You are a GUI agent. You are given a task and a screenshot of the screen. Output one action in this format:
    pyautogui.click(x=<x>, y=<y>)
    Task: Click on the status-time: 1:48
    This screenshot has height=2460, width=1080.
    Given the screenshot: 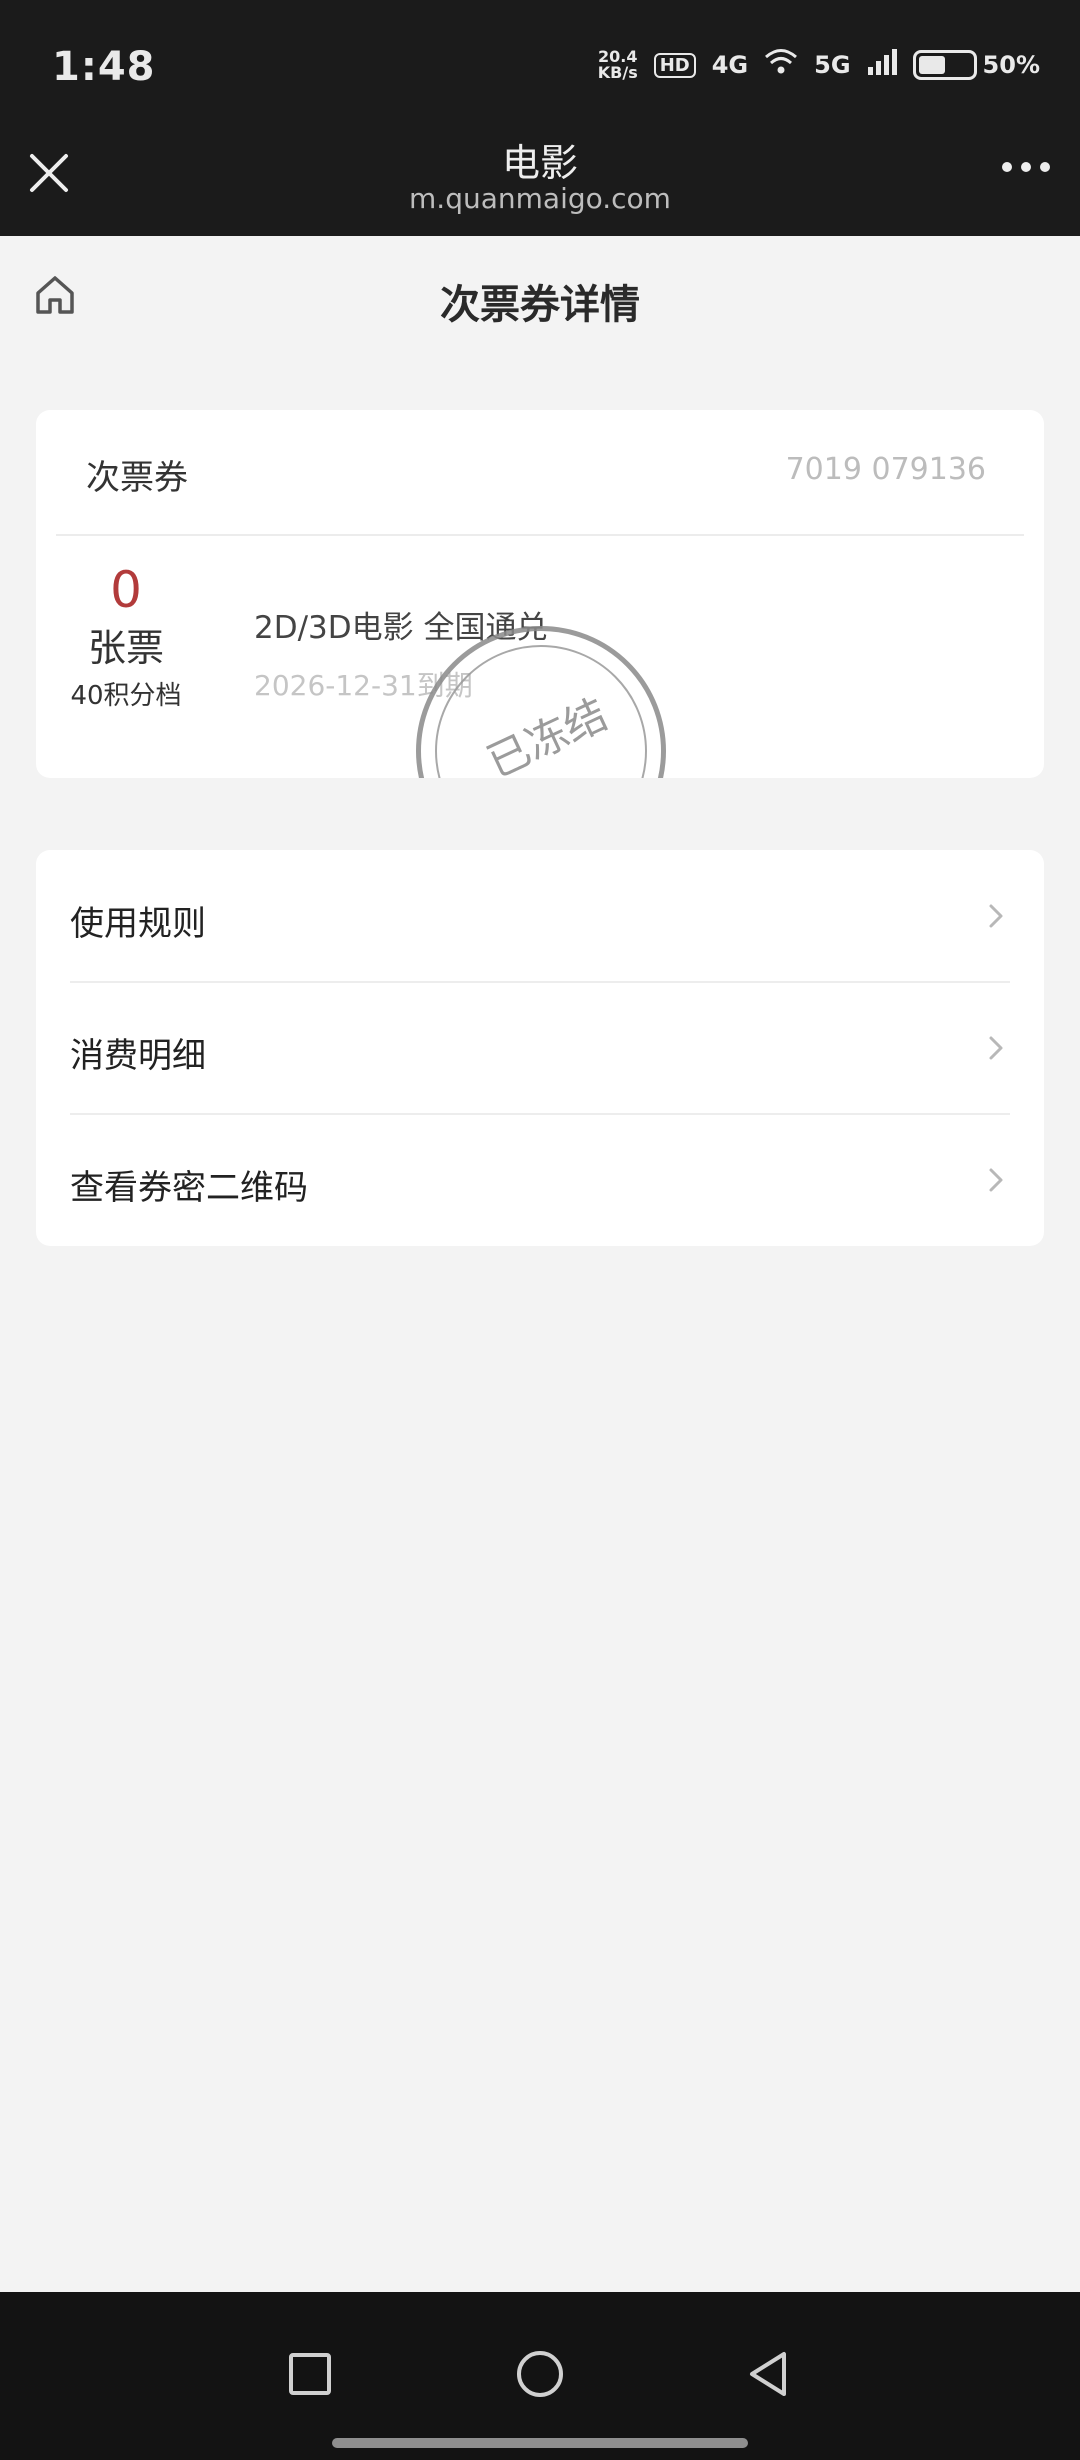 What is the action you would take?
    pyautogui.click(x=104, y=67)
    